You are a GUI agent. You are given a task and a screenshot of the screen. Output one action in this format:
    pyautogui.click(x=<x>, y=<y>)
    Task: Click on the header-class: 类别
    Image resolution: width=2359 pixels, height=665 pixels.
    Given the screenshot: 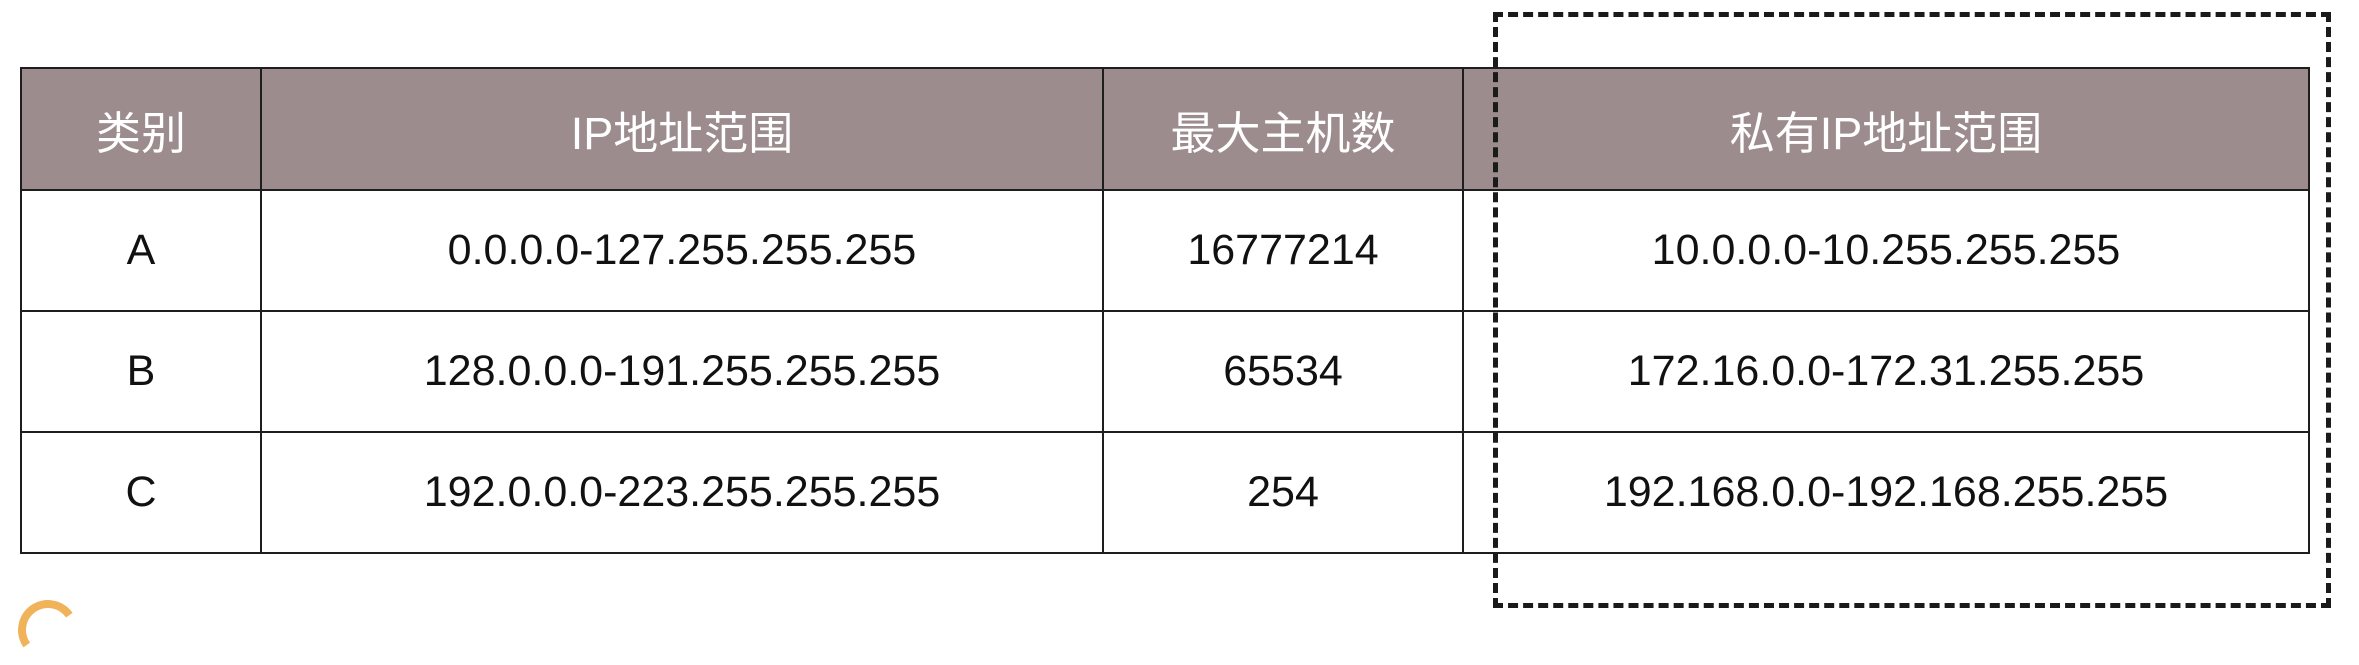 What is the action you would take?
    pyautogui.click(x=141, y=129)
    